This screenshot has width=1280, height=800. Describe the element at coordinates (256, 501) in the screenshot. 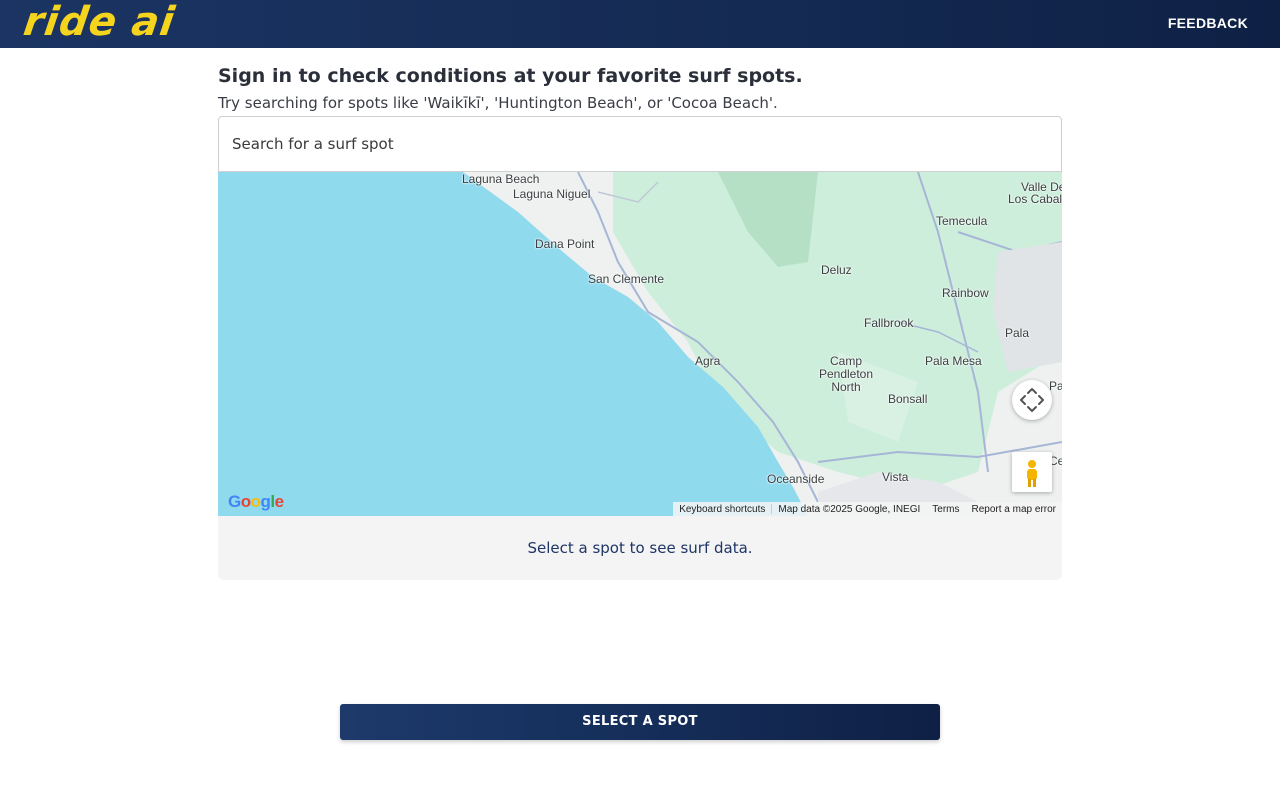

I see `google-logo: Google` at that location.